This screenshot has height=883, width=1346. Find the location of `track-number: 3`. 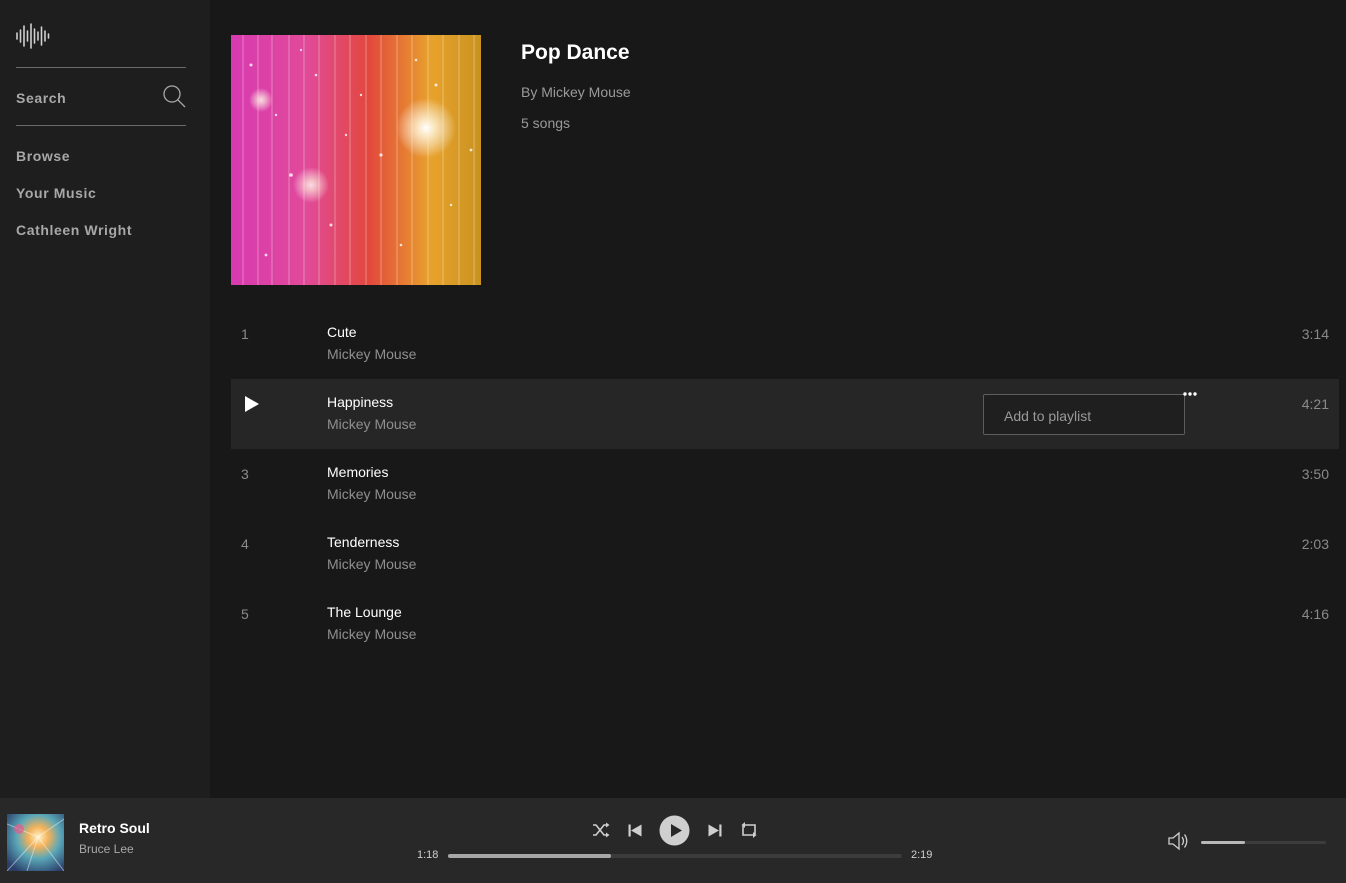

track-number: 3 is located at coordinates (245, 474).